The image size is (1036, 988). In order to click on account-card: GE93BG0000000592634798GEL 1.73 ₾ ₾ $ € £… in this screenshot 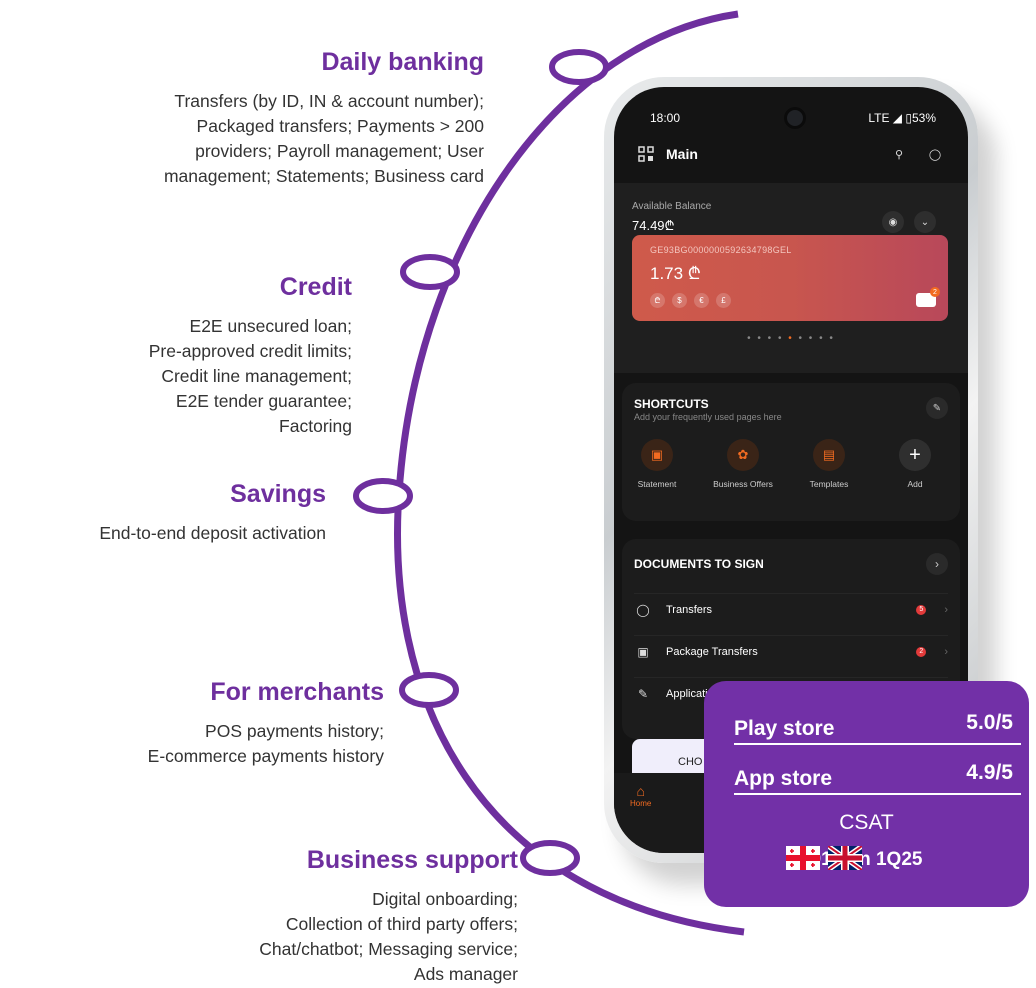, I will do `click(790, 278)`.